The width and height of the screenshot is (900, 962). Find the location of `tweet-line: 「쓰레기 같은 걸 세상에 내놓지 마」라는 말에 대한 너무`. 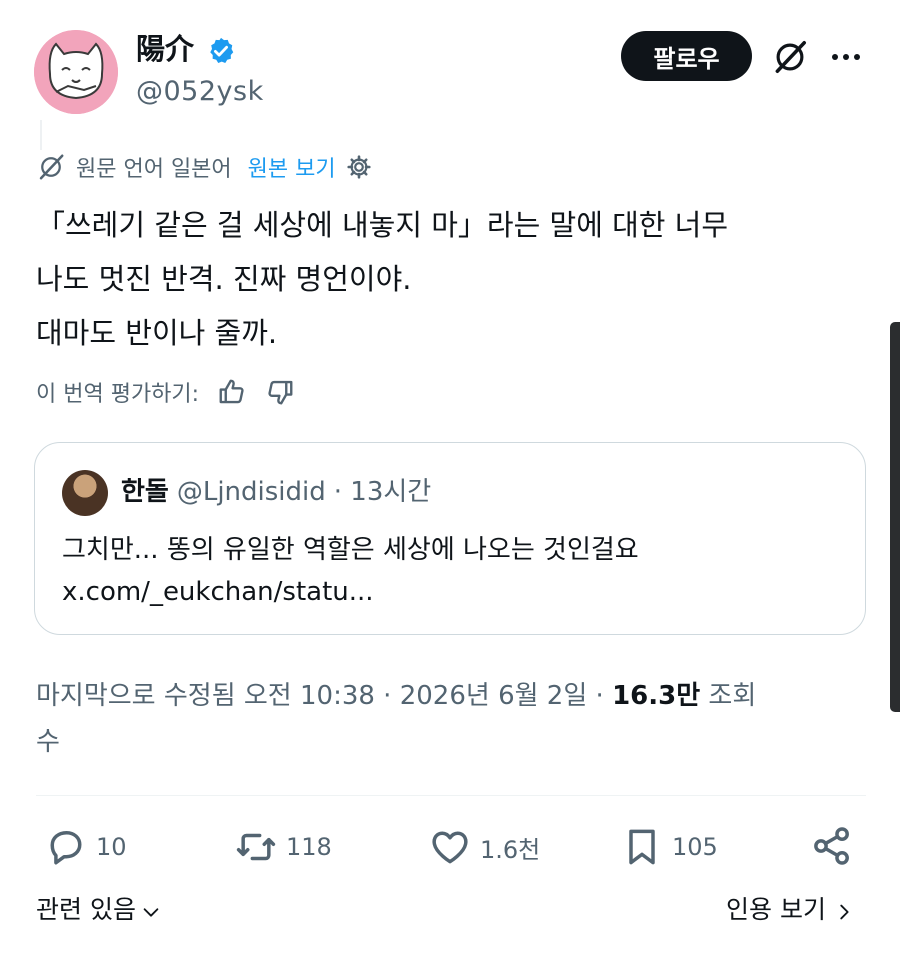

tweet-line: 「쓰레기 같은 걸 세상에 내놓지 마」라는 말에 대한 너무 is located at coordinates (382, 225).